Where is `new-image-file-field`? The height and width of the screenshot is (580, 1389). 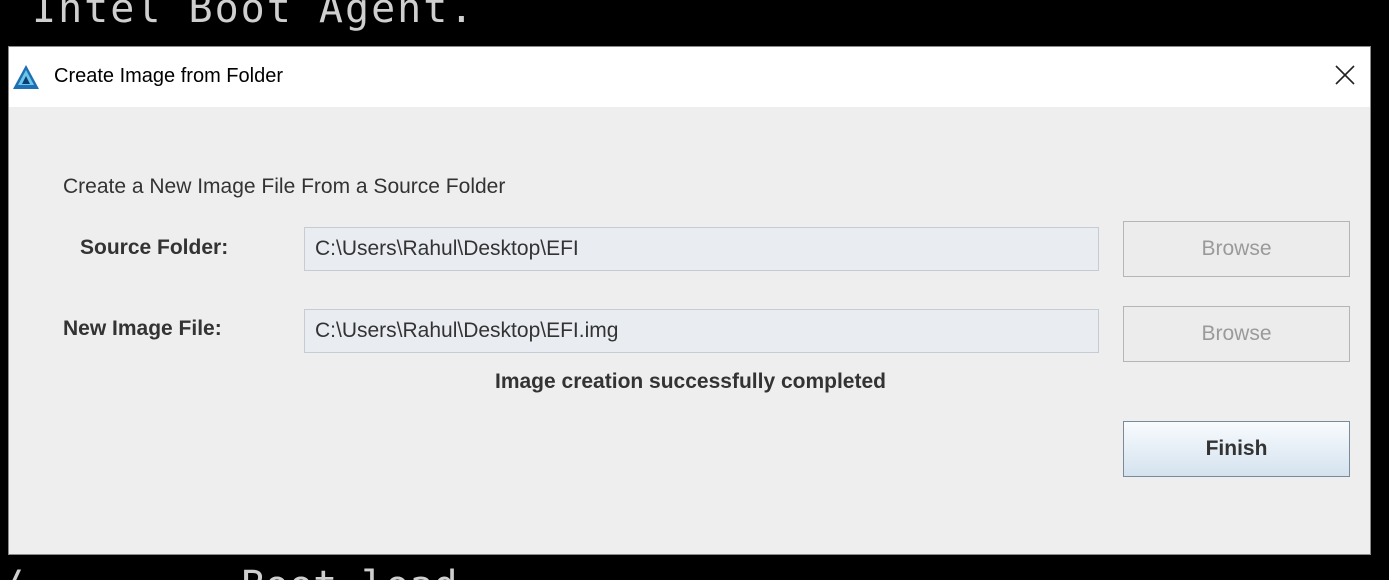
new-image-file-field is located at coordinates (701, 331).